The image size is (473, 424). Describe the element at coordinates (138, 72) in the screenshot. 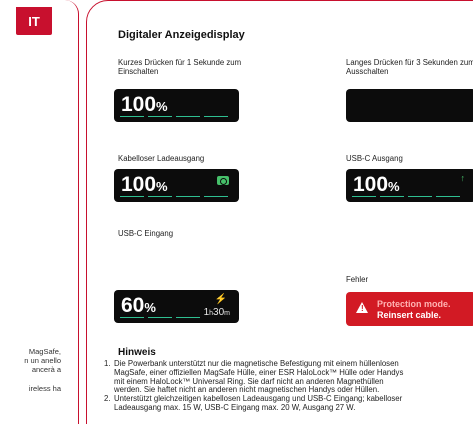

I see `caption-line: Einschalten` at that location.